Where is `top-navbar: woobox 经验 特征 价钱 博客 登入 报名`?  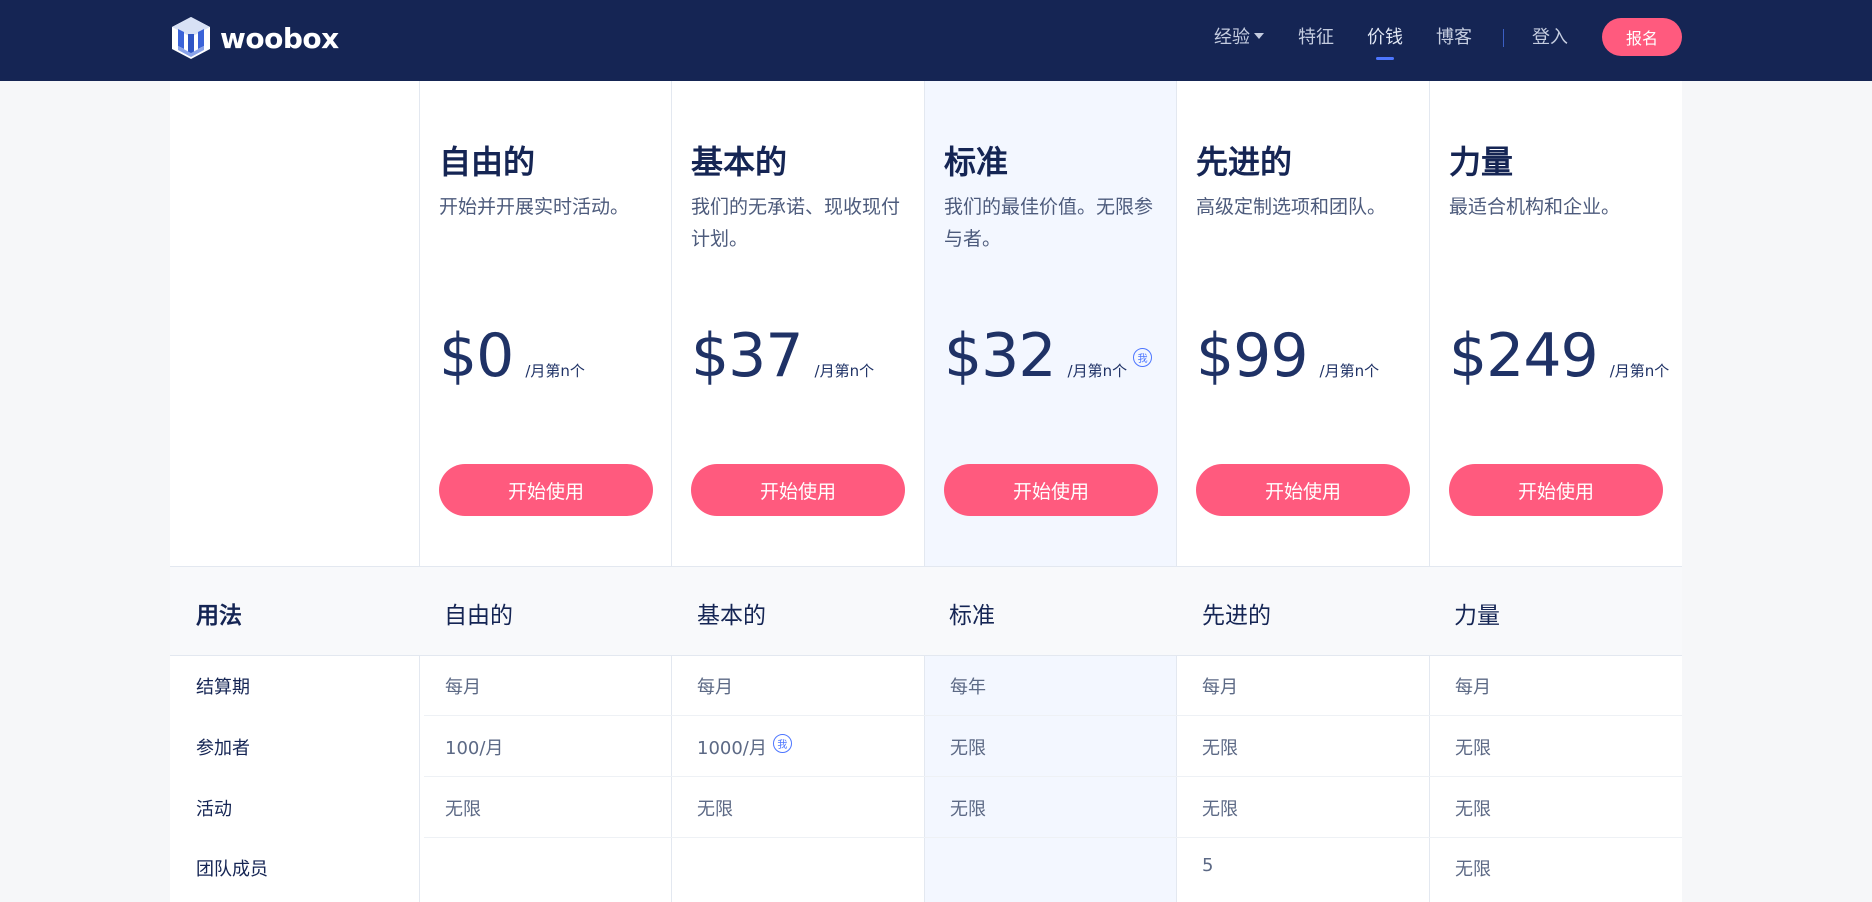
top-navbar: woobox 经验 特征 价钱 博客 登入 报名 is located at coordinates (936, 40).